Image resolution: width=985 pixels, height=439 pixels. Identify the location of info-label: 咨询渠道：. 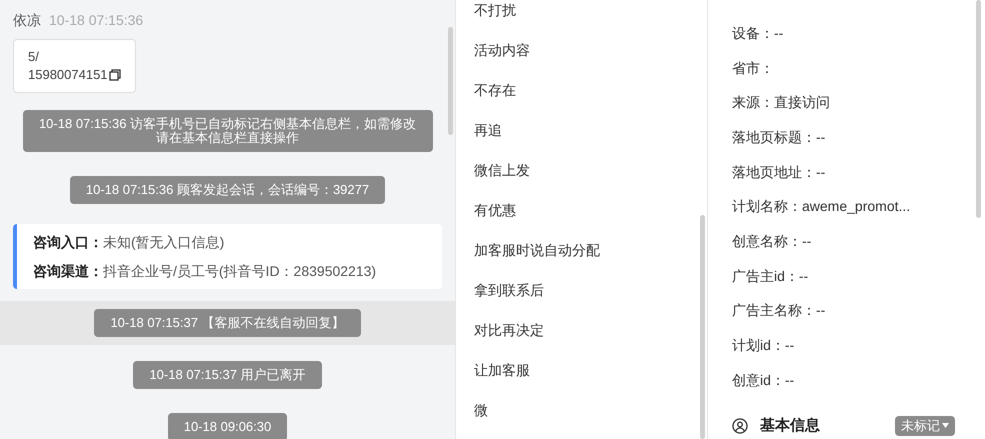
(68, 271).